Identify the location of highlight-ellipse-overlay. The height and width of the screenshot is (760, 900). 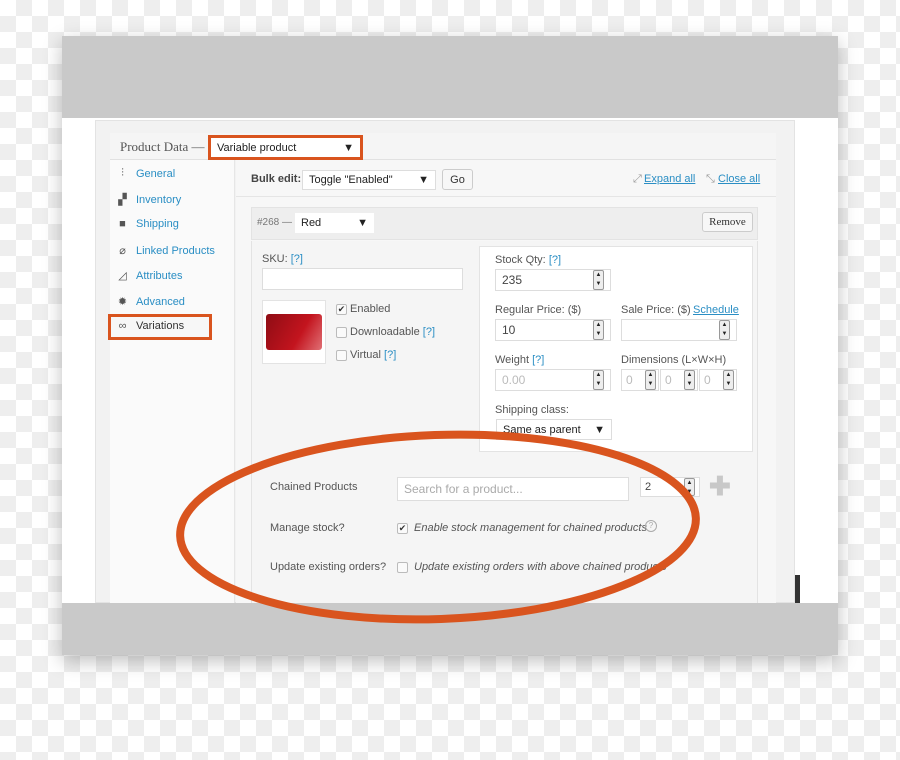
(438, 527).